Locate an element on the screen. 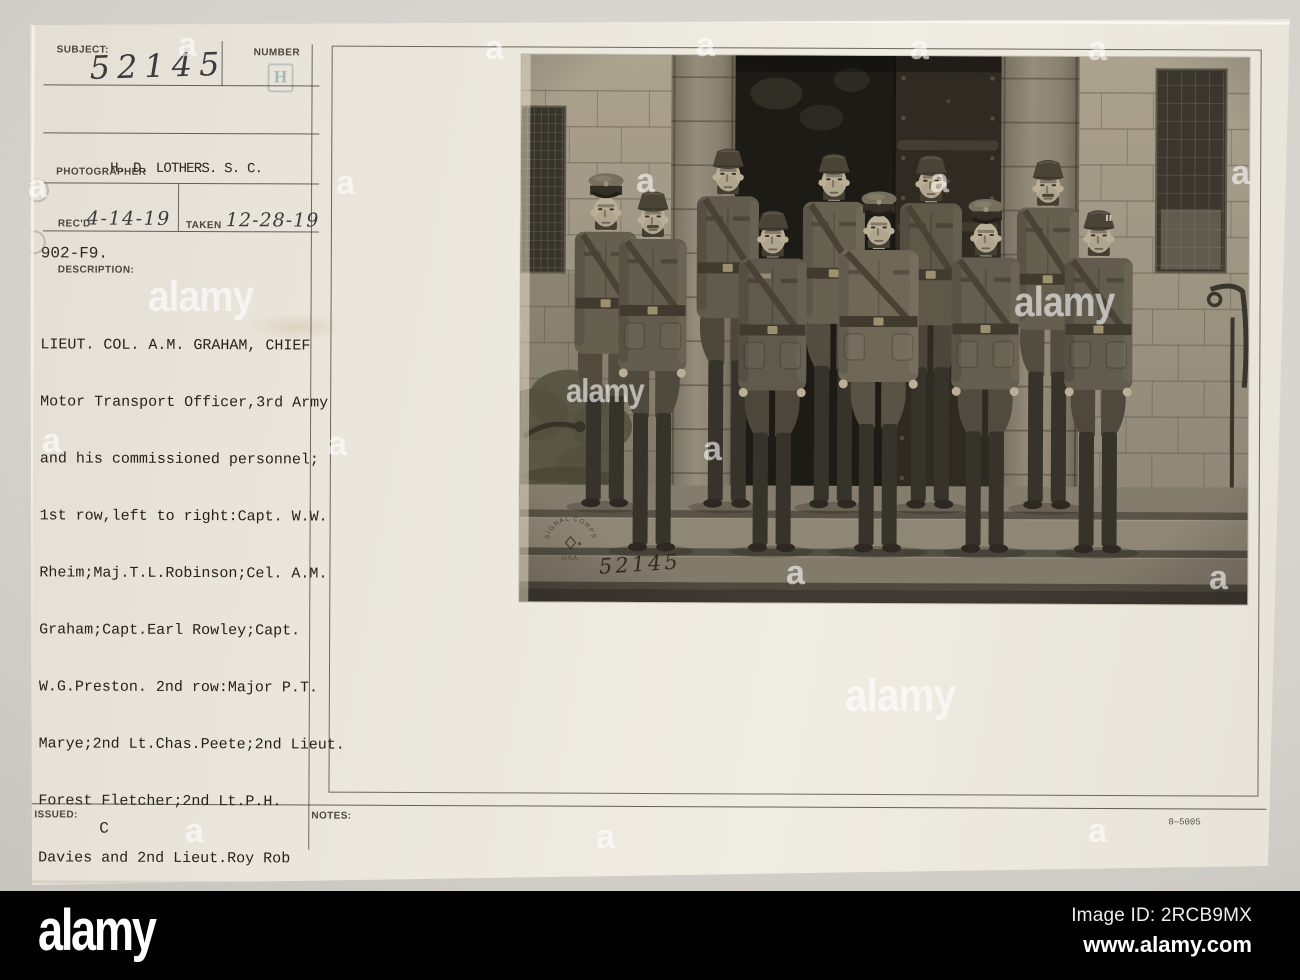 The image size is (1300, 980). alamy-footer-bar: alamy Image ID: 2RCB9MX www.alamy.com is located at coordinates (650, 935).